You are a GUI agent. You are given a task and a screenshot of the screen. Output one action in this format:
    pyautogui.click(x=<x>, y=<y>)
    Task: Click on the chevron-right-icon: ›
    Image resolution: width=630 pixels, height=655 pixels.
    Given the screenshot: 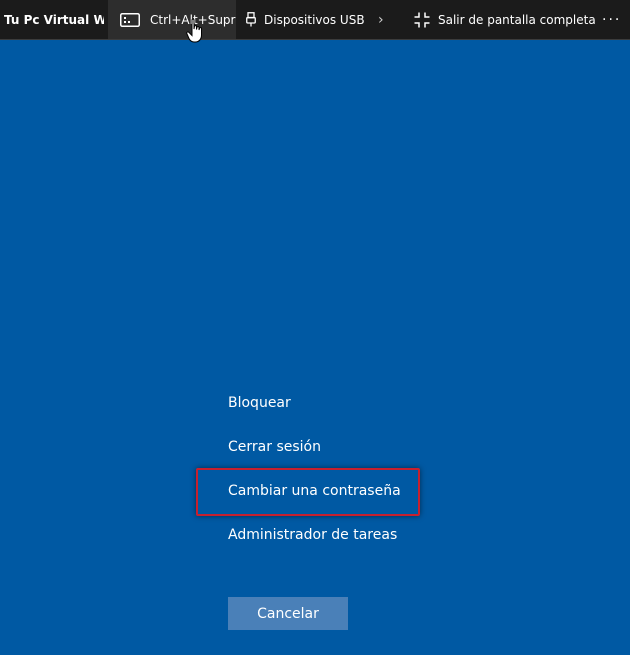 What is the action you would take?
    pyautogui.click(x=381, y=19)
    